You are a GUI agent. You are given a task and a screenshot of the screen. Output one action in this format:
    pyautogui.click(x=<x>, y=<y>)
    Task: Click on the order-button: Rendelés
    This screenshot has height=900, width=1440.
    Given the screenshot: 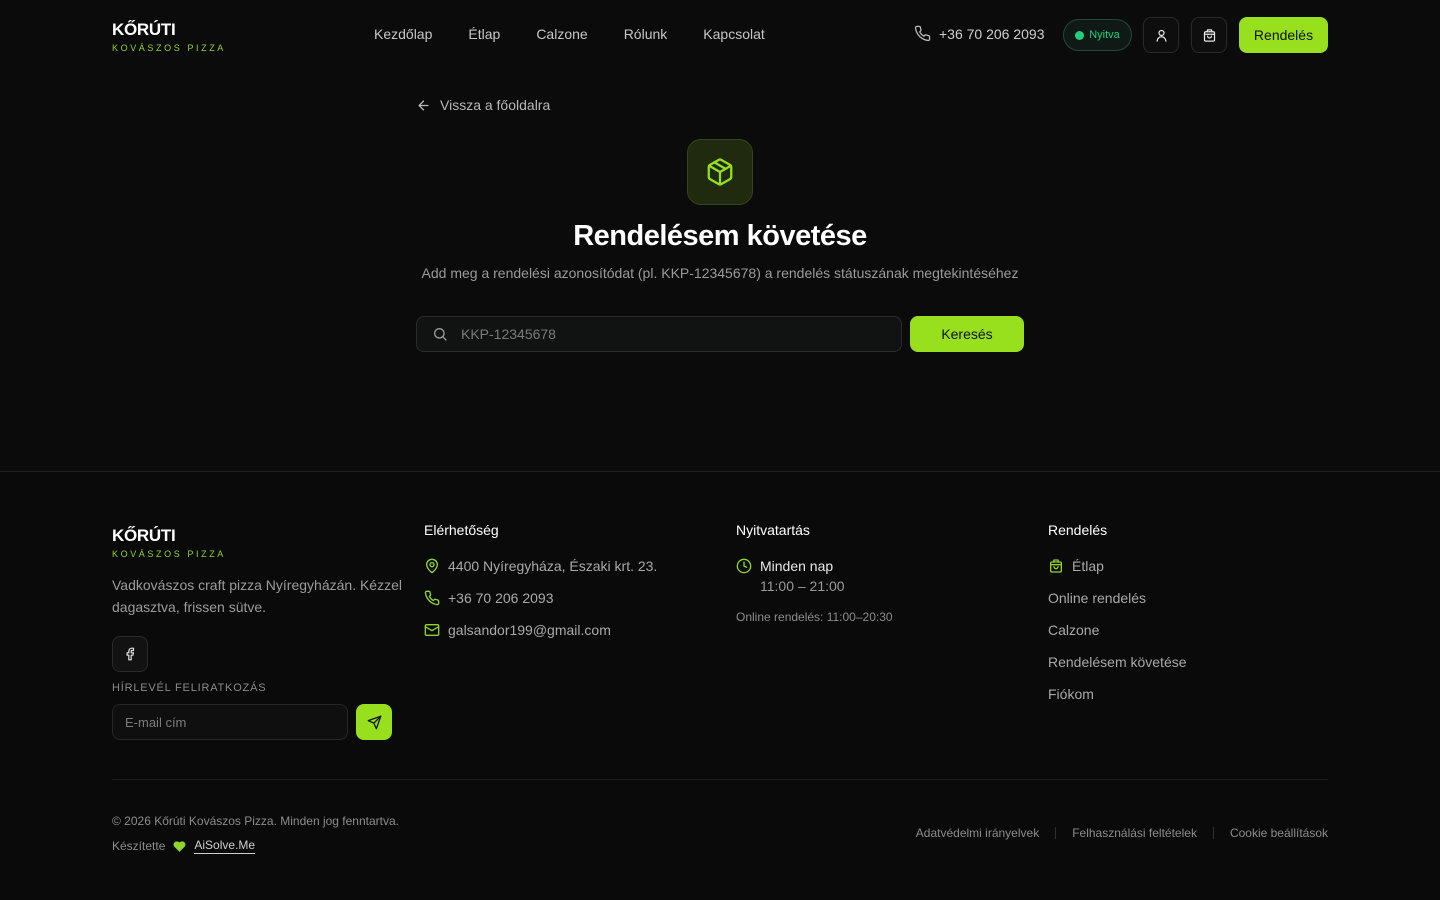 What is the action you would take?
    pyautogui.click(x=1283, y=35)
    